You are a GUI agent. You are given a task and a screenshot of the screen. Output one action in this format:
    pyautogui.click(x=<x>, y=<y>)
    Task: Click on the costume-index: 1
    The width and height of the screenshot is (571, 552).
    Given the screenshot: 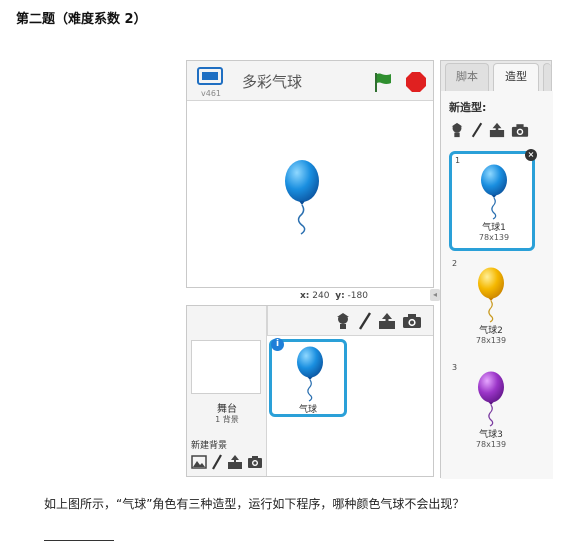 What is the action you would take?
    pyautogui.click(x=458, y=160)
    